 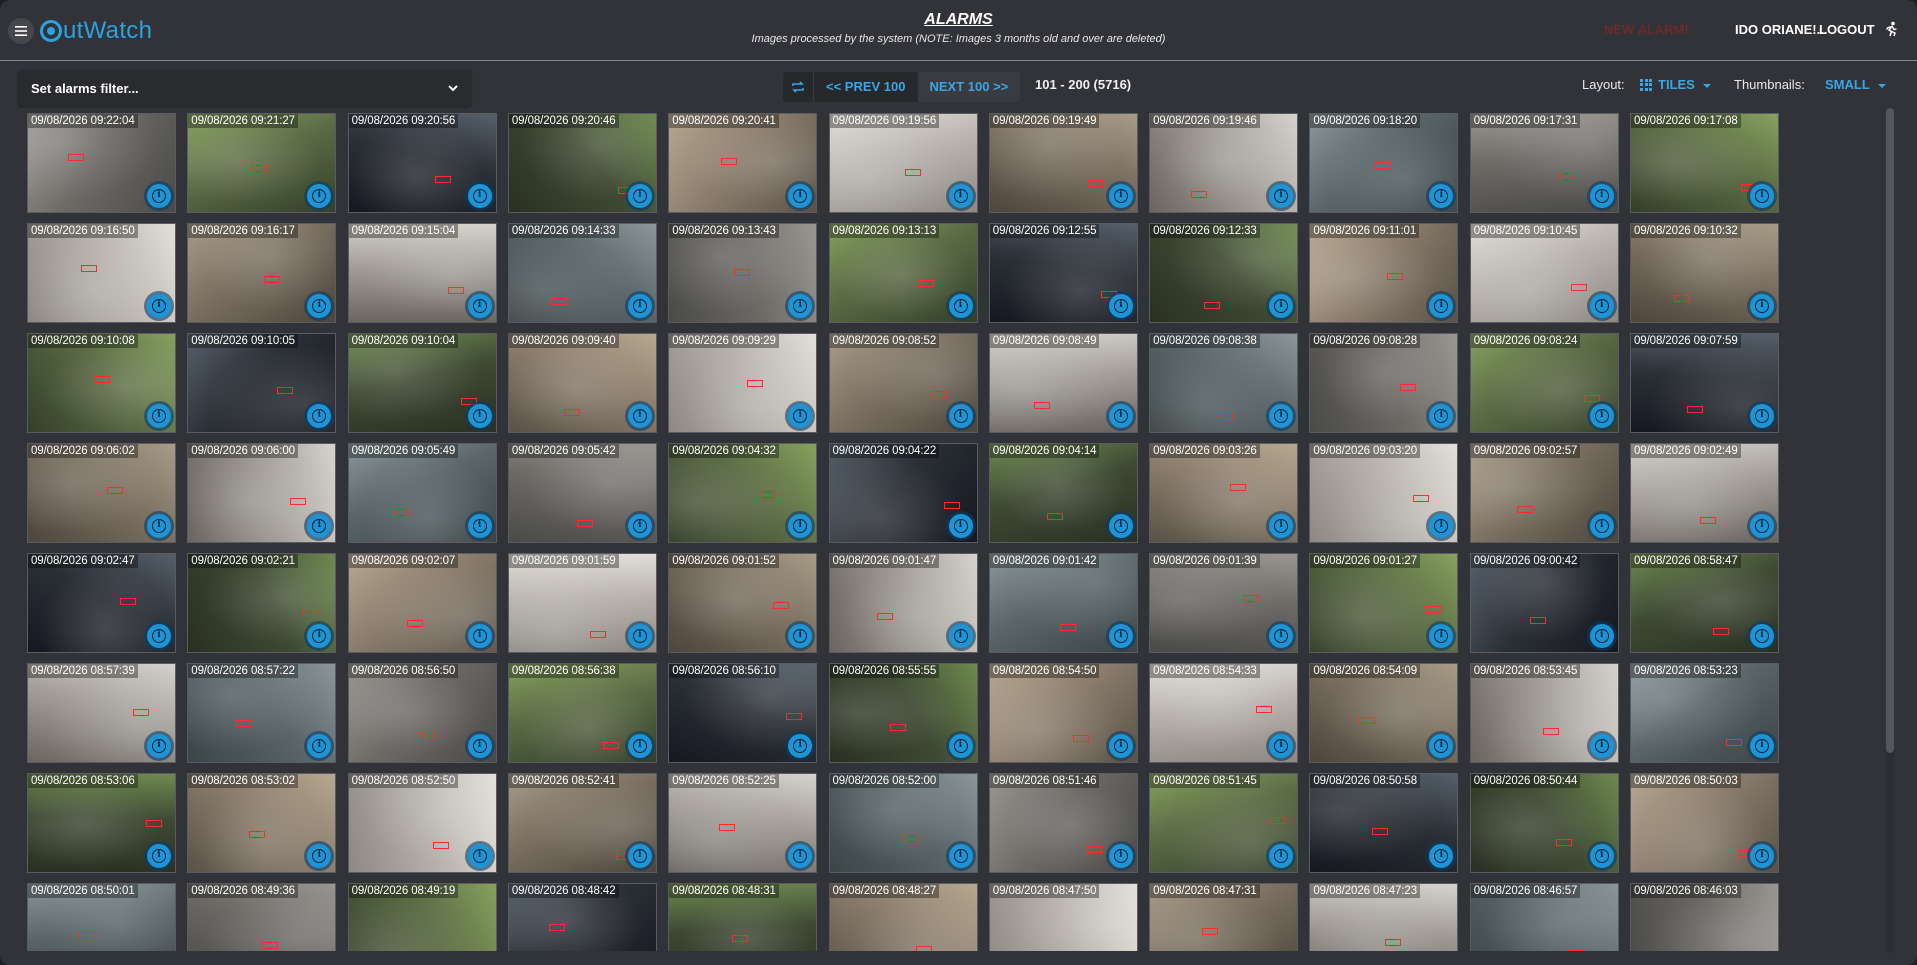 What do you see at coordinates (1847, 29) in the screenshot?
I see `logout-link: LOGOUT` at bounding box center [1847, 29].